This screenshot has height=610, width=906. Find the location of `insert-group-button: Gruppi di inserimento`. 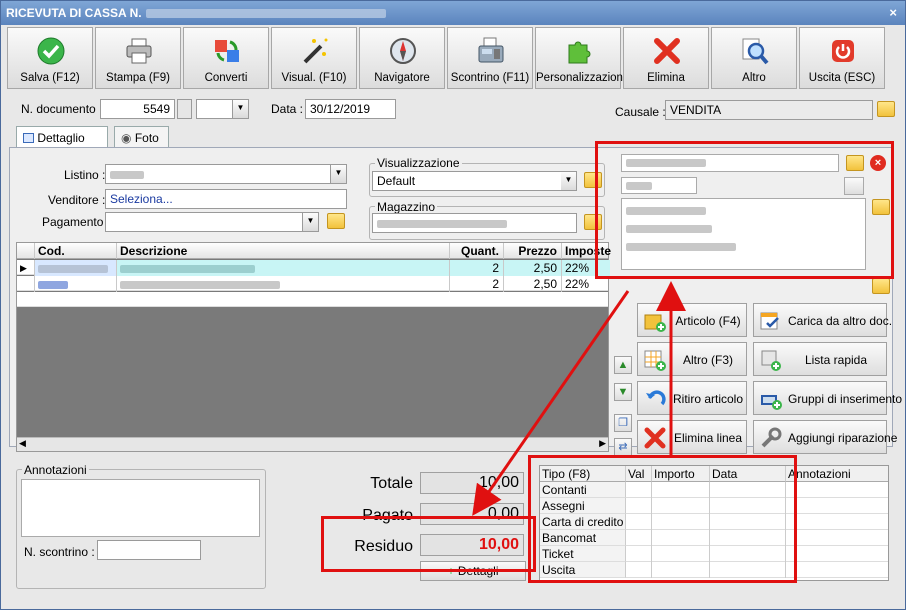

insert-group-button: Gruppi di inserimento is located at coordinates (827, 398).